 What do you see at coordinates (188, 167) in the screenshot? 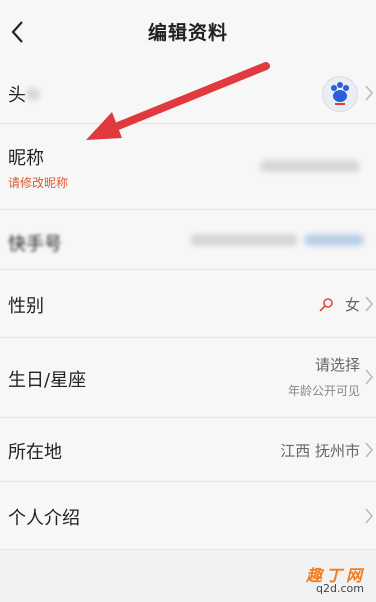
I see `nickname-row: 昵称 请修改昵称` at bounding box center [188, 167].